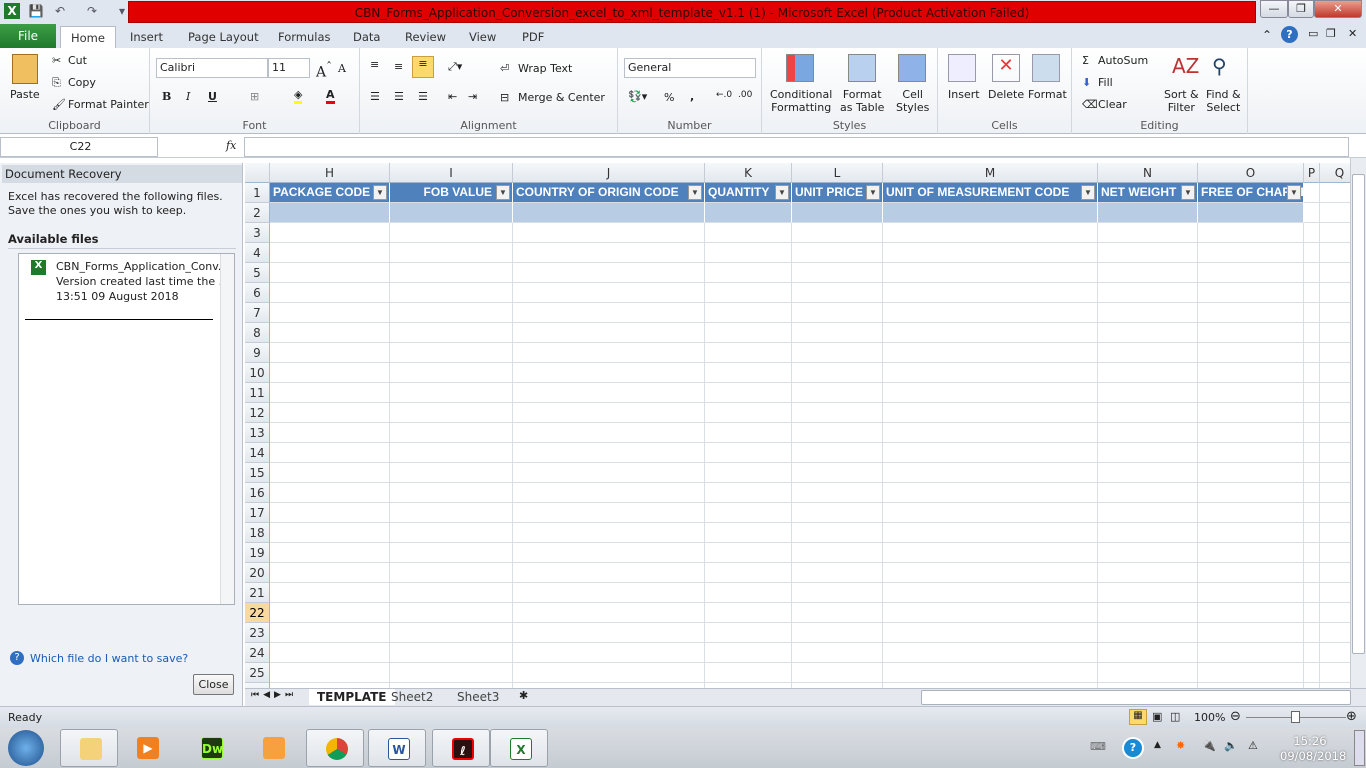 This screenshot has height=768, width=1366. Describe the element at coordinates (724, 95) in the screenshot. I see `increase-decimal-icon: ←.0` at that location.